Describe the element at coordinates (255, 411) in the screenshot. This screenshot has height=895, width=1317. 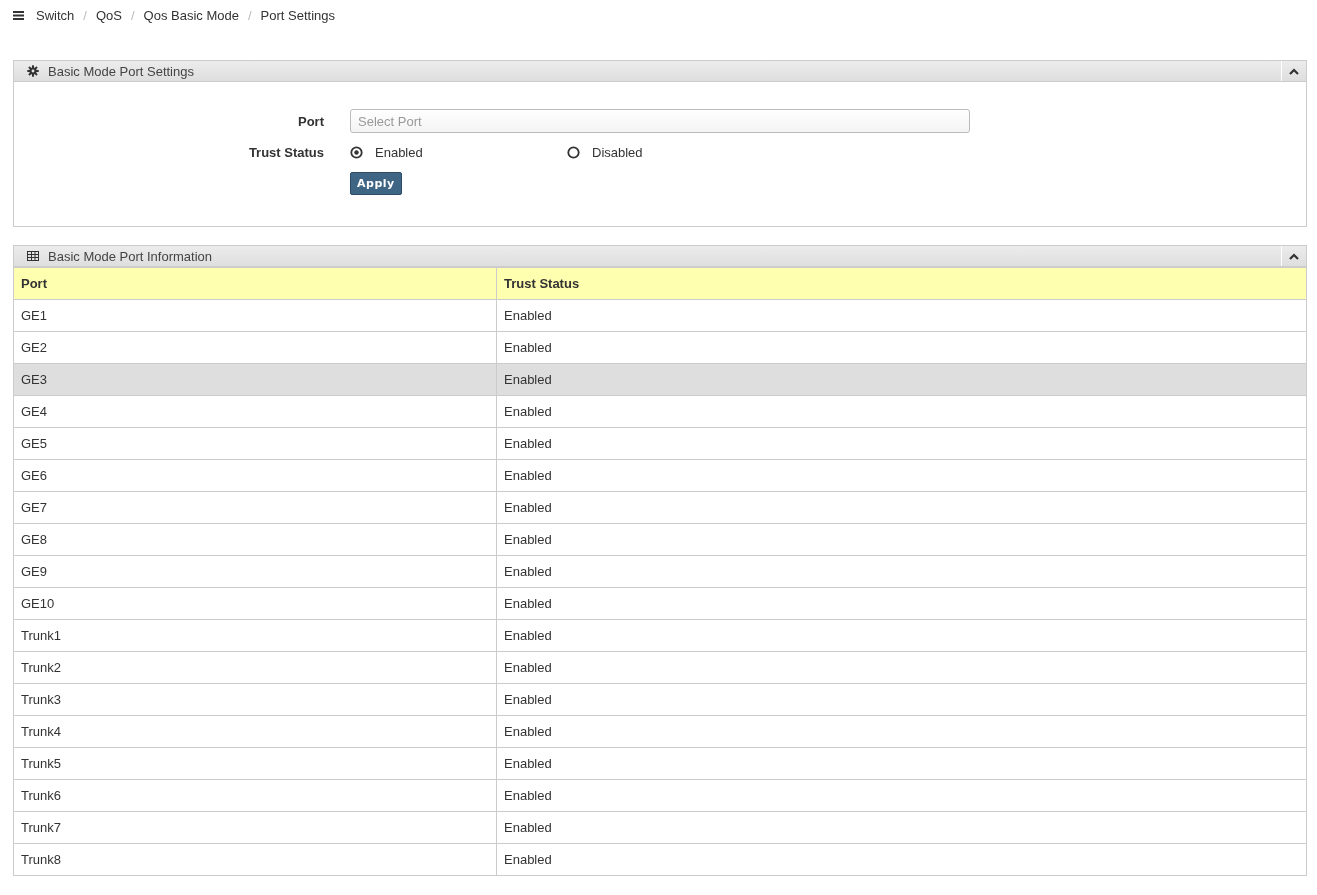
I see `table-cell: GE4` at that location.